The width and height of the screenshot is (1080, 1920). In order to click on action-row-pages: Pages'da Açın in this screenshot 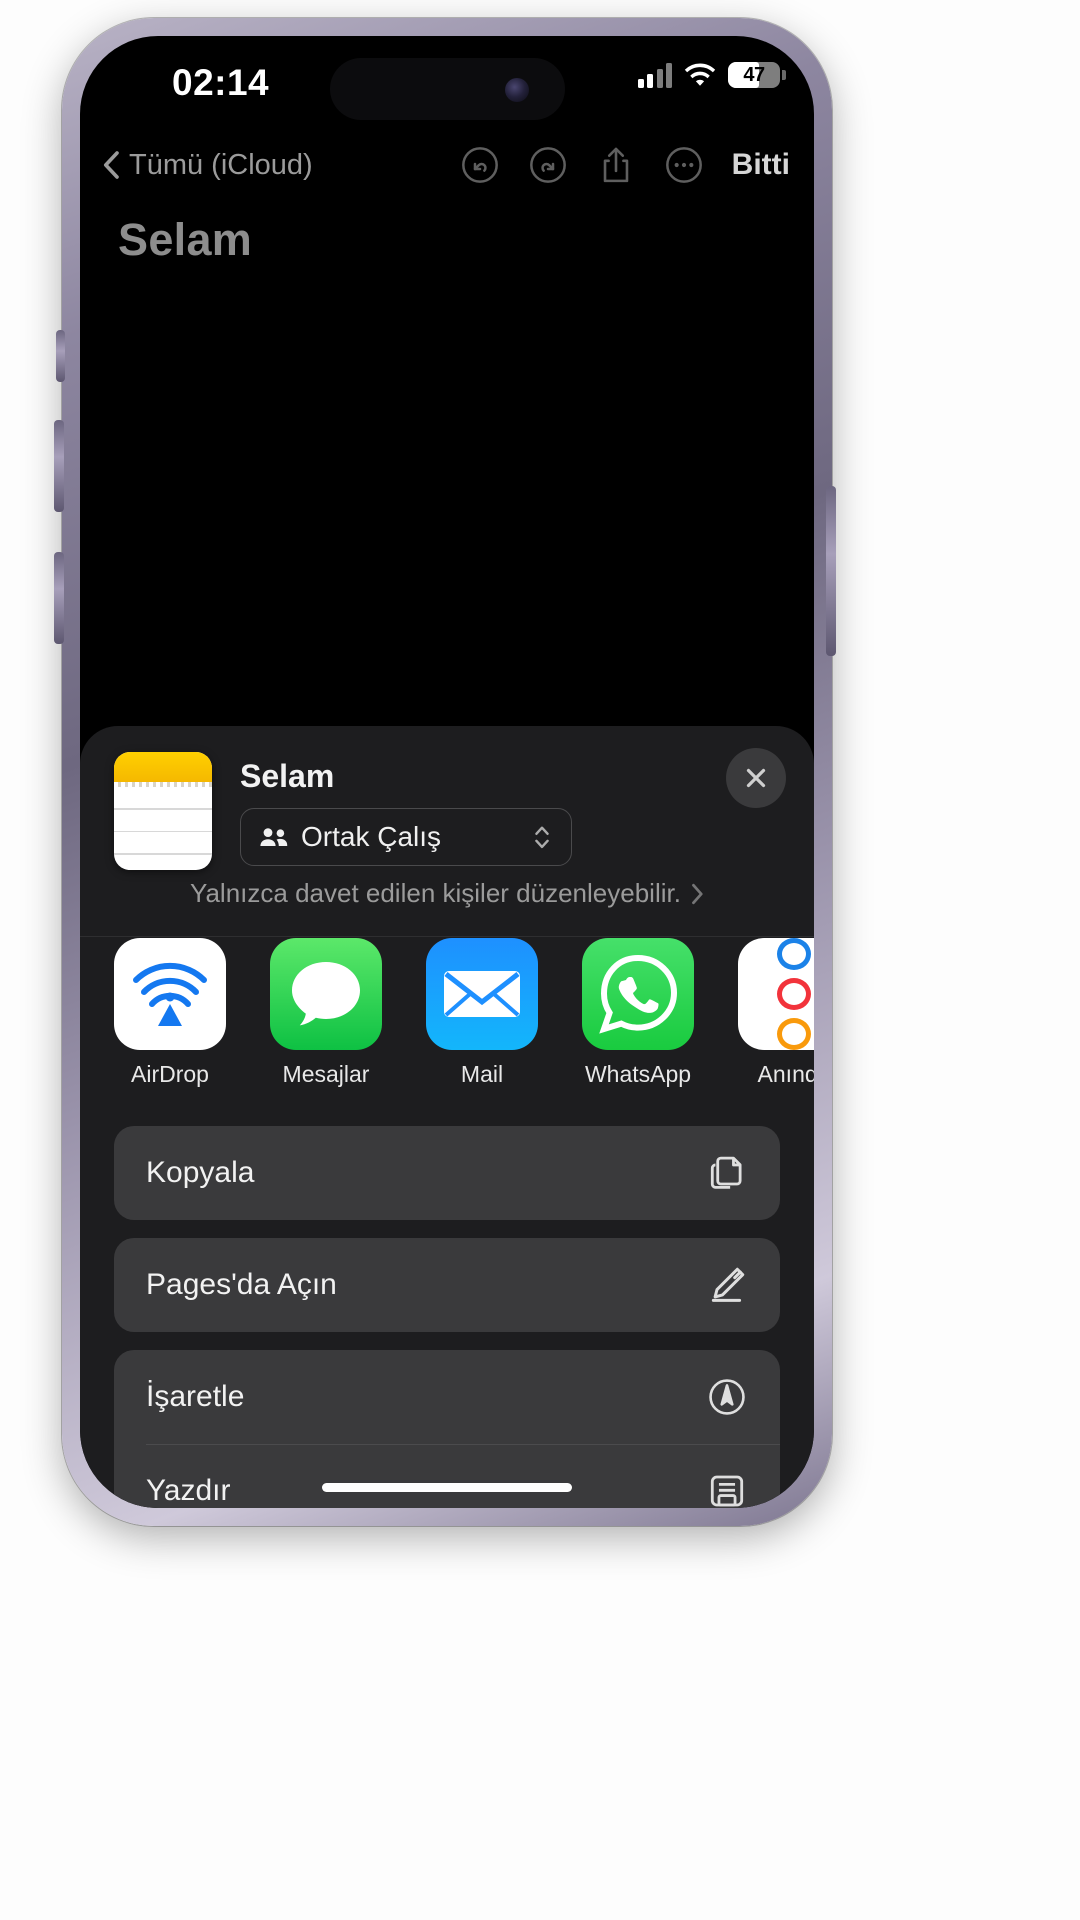, I will do `click(447, 1285)`.